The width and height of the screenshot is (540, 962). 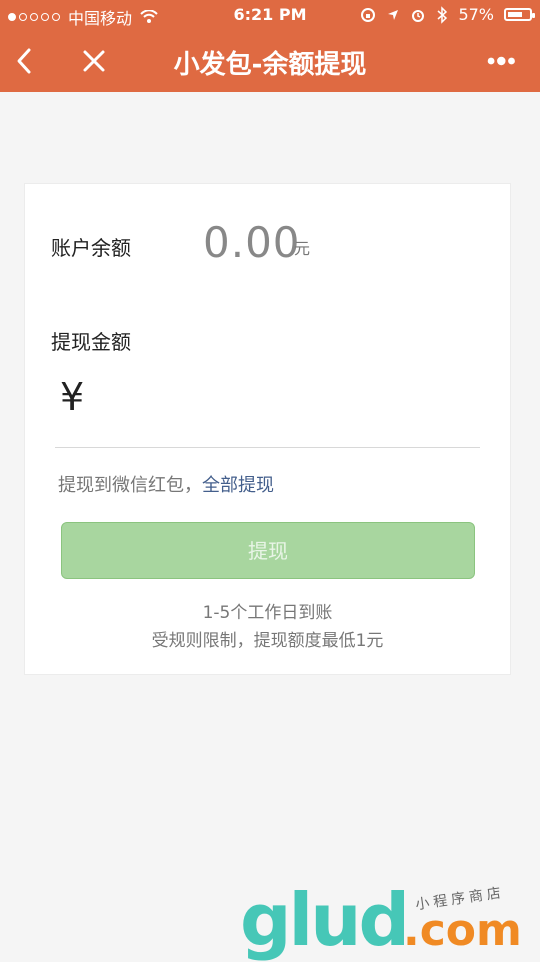 I want to click on app-header: 中国移动 6:21 PM 57% 小发包-余额提现, so click(x=270, y=46).